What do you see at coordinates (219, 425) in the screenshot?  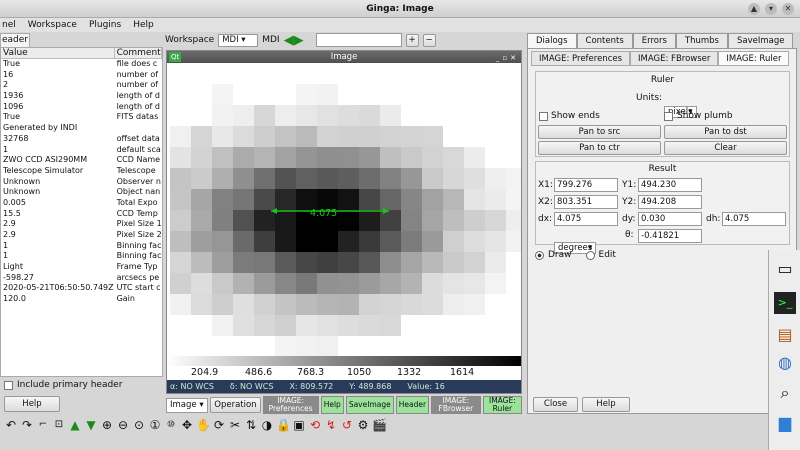 I see `rotate-icon: ⟳` at bounding box center [219, 425].